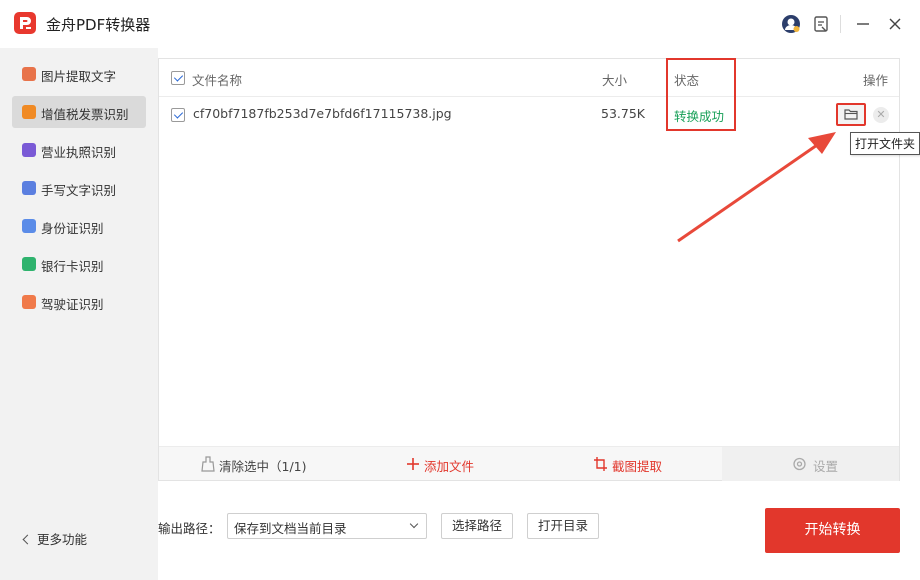 The width and height of the screenshot is (920, 580). Describe the element at coordinates (25, 23) in the screenshot. I see `app-logo-icon` at that location.